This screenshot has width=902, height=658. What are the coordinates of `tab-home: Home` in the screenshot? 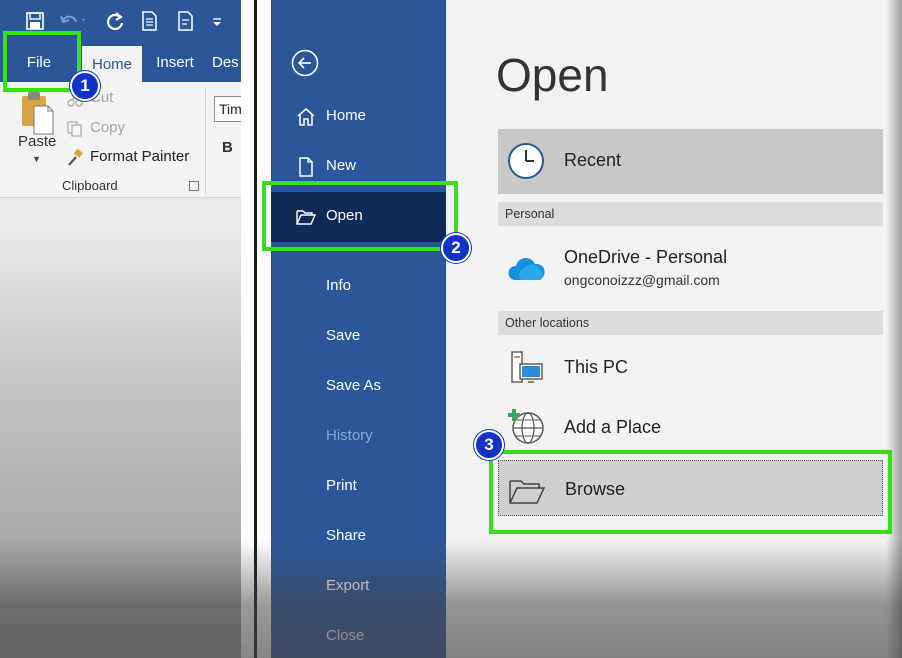 It's located at (112, 63).